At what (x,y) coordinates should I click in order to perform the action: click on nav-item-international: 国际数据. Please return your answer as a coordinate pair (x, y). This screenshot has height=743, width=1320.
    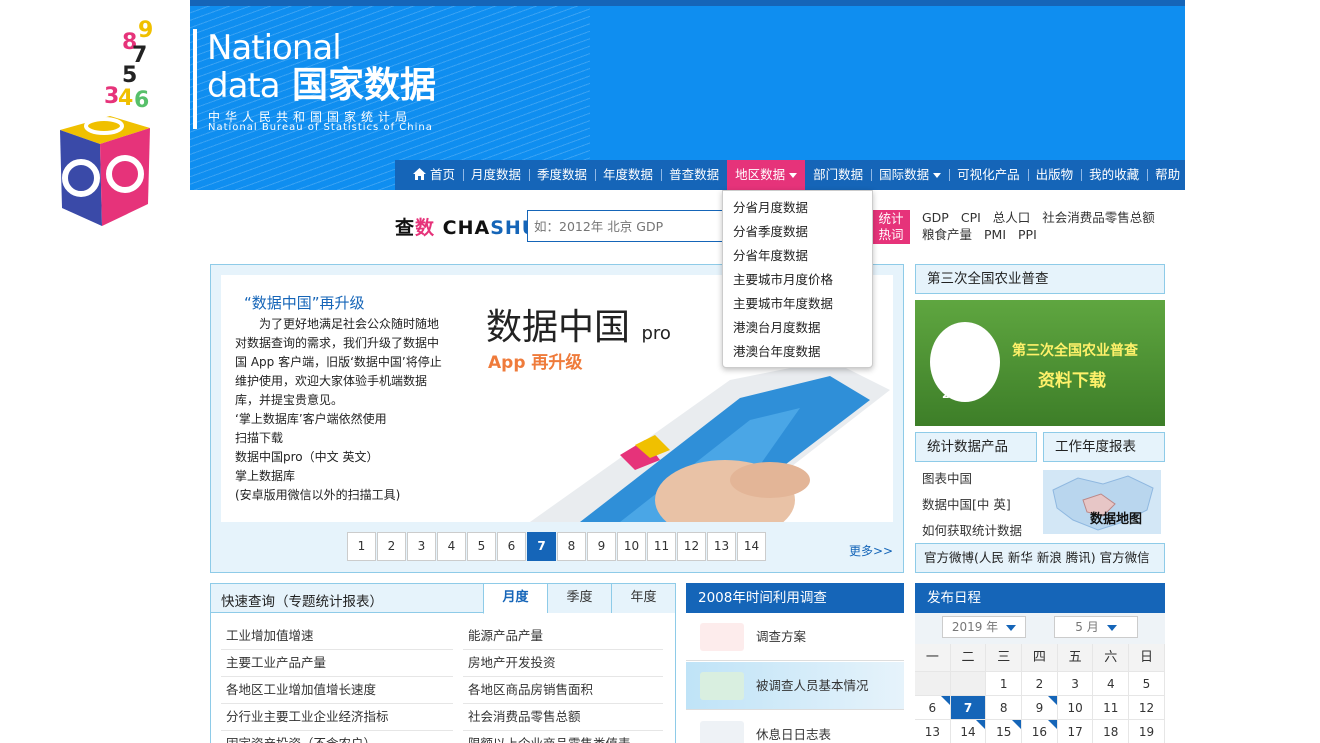
    Looking at the image, I should click on (910, 175).